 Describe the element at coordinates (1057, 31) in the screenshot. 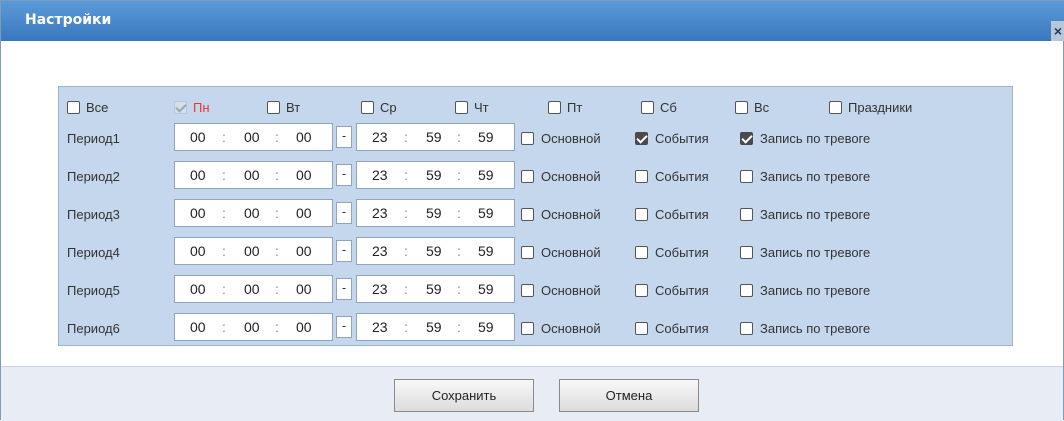

I see `close-icon: ×` at that location.